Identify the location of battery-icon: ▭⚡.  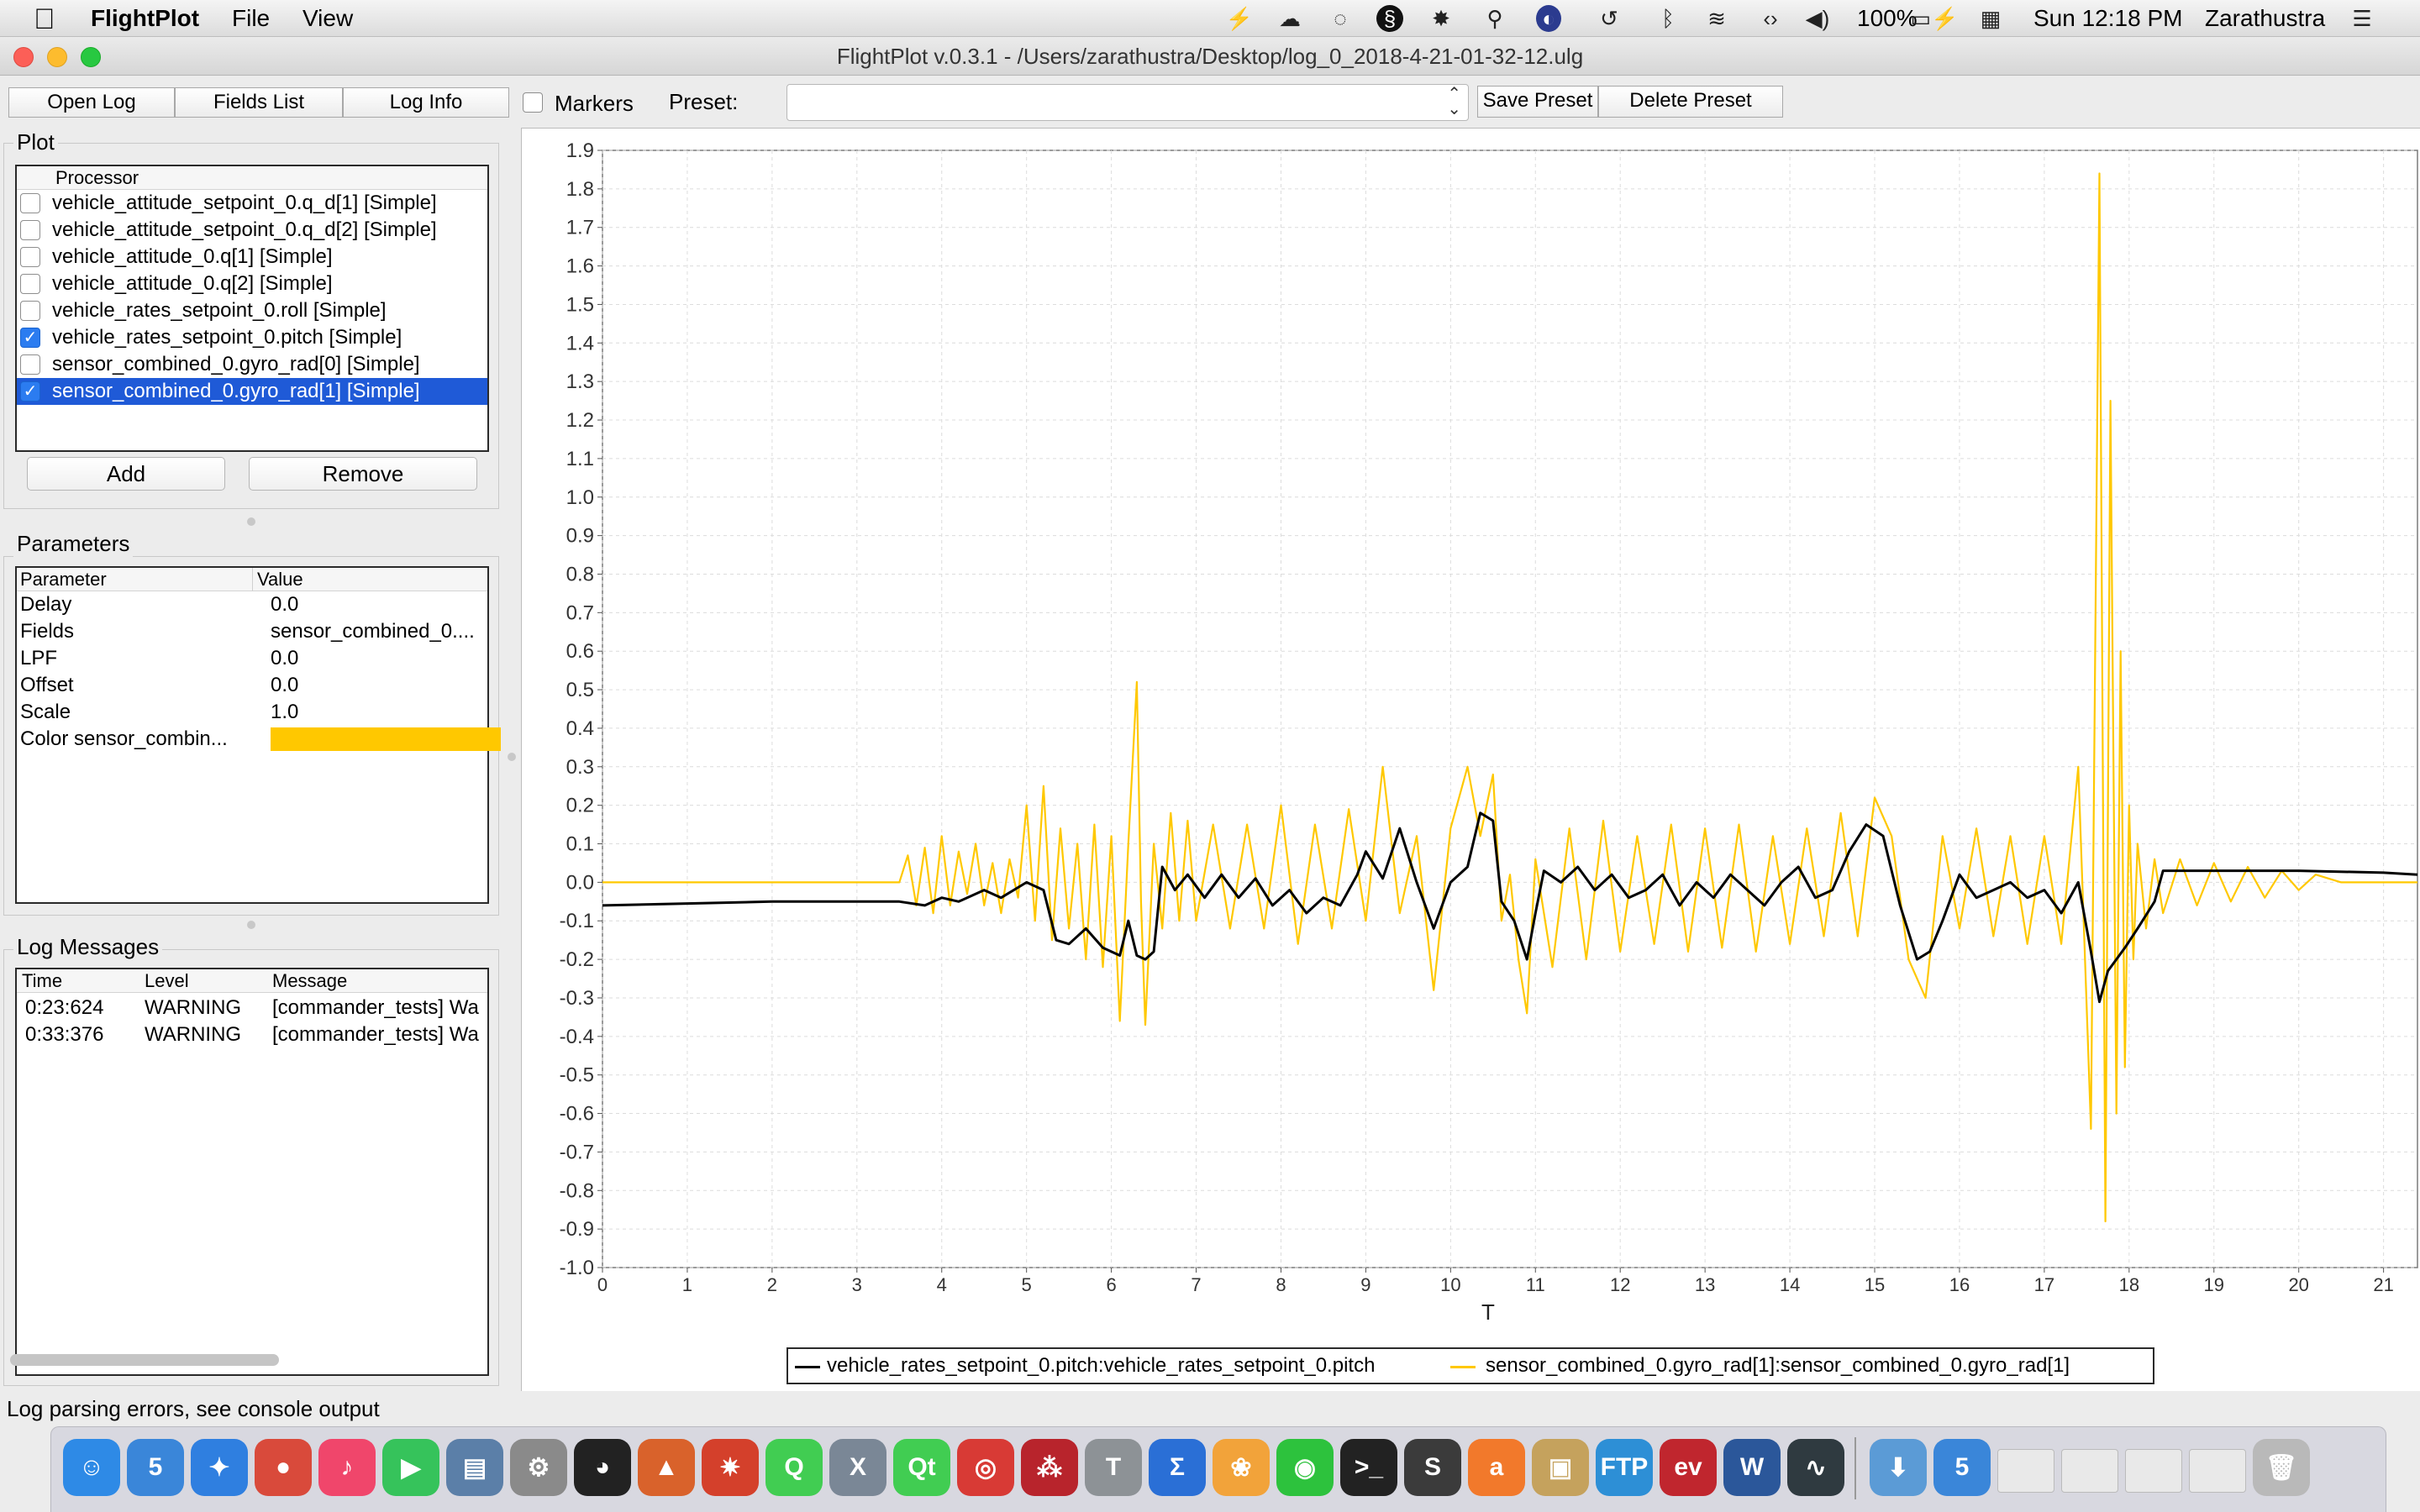
(1935, 18).